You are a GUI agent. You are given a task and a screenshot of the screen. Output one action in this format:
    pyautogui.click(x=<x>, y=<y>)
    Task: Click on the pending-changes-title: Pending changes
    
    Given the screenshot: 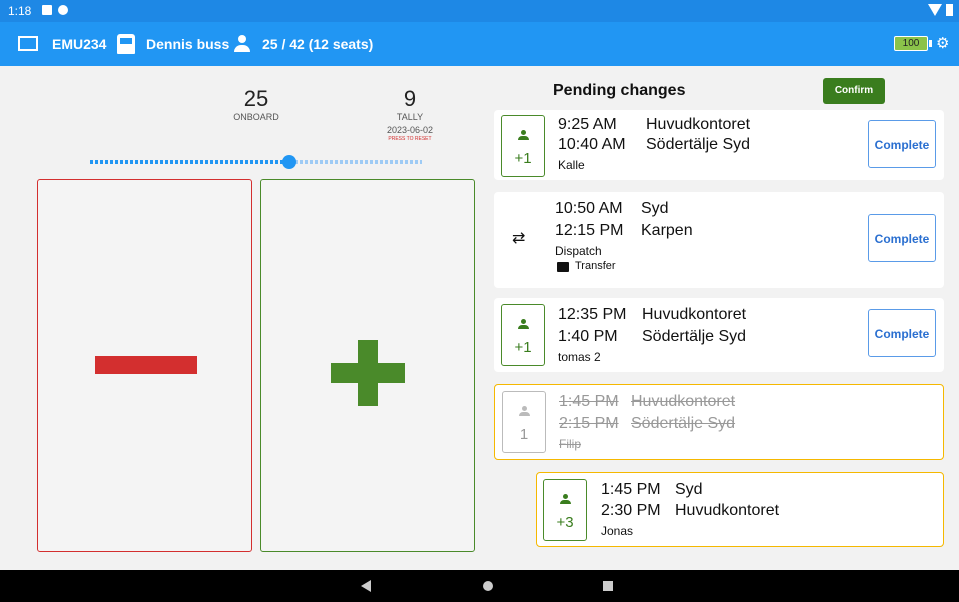 What is the action you would take?
    pyautogui.click(x=619, y=90)
    